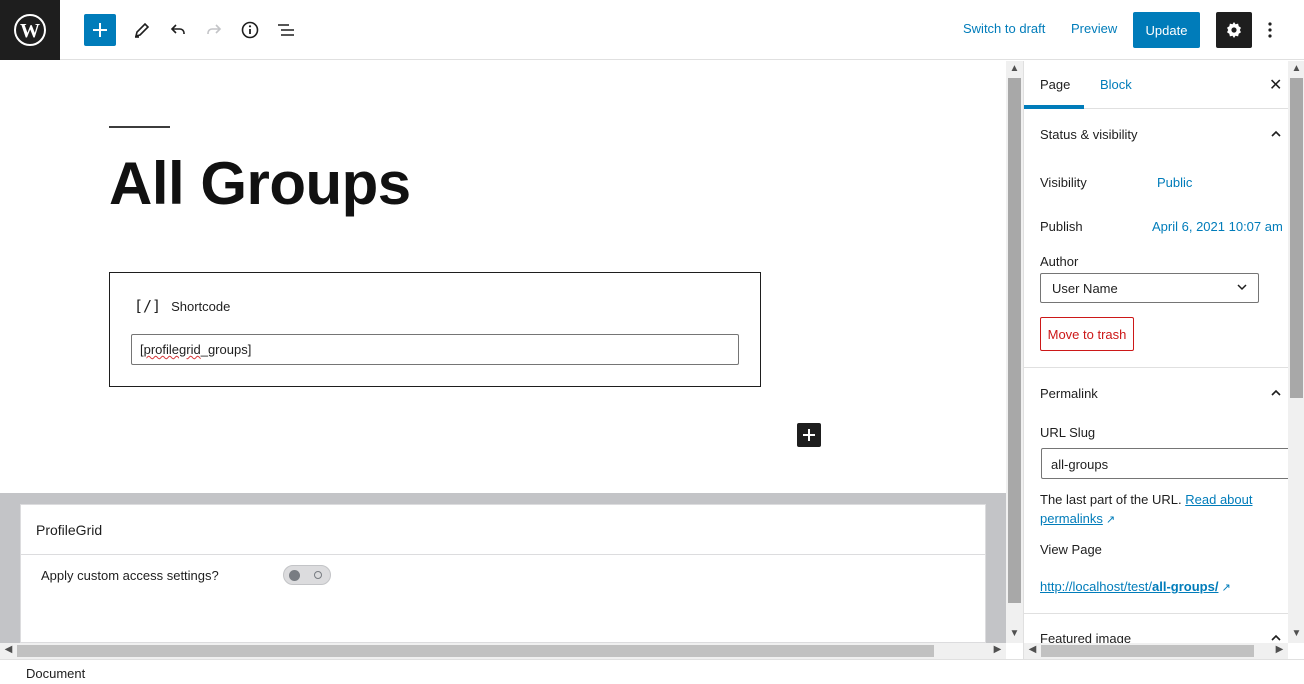 This screenshot has width=1304, height=684. What do you see at coordinates (1063, 182) in the screenshot?
I see `visibility-label: Visibility` at bounding box center [1063, 182].